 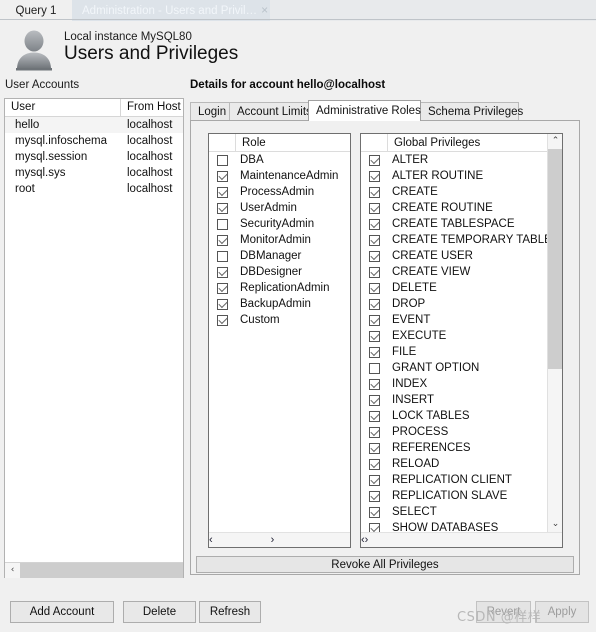 I want to click on privileges-hscrollbar: ‹ ›, so click(x=461, y=539).